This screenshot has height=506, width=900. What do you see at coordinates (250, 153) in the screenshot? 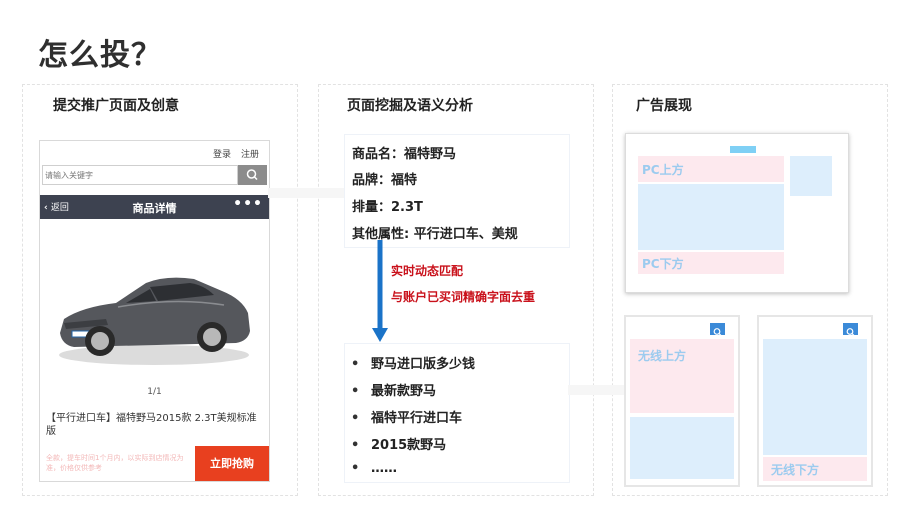
I see `register-link: 注册` at bounding box center [250, 153].